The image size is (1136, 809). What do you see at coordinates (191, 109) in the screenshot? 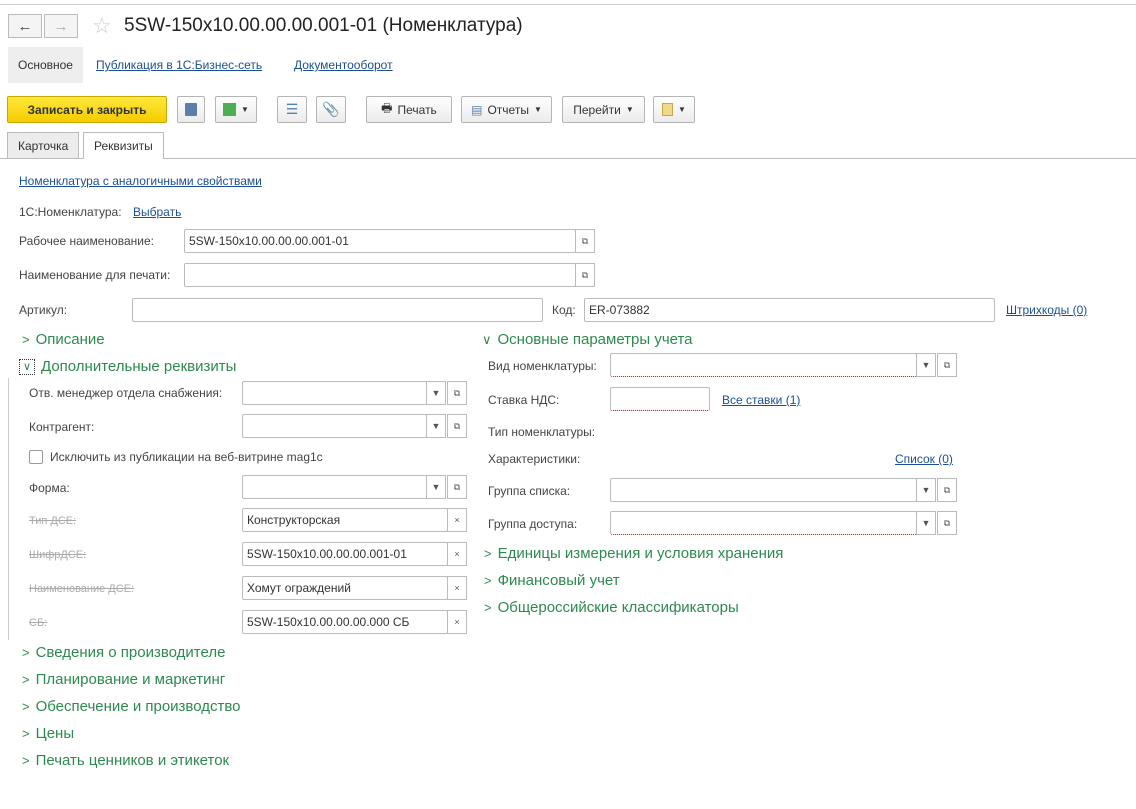
I see `save-button` at bounding box center [191, 109].